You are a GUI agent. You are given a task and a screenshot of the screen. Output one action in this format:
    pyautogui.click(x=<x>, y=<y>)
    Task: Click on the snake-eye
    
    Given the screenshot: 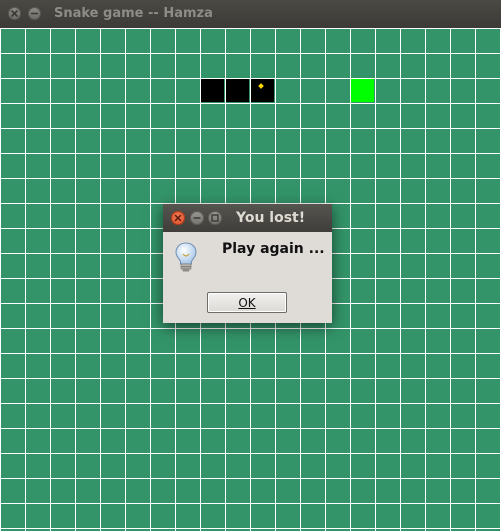 What is the action you would take?
    pyautogui.click(x=261, y=86)
    